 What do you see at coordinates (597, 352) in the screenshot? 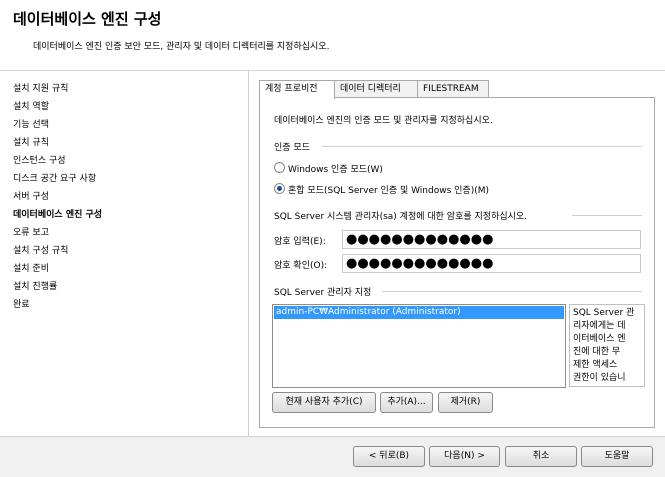
I see `admins-note-line: 진에 대한 무` at bounding box center [597, 352].